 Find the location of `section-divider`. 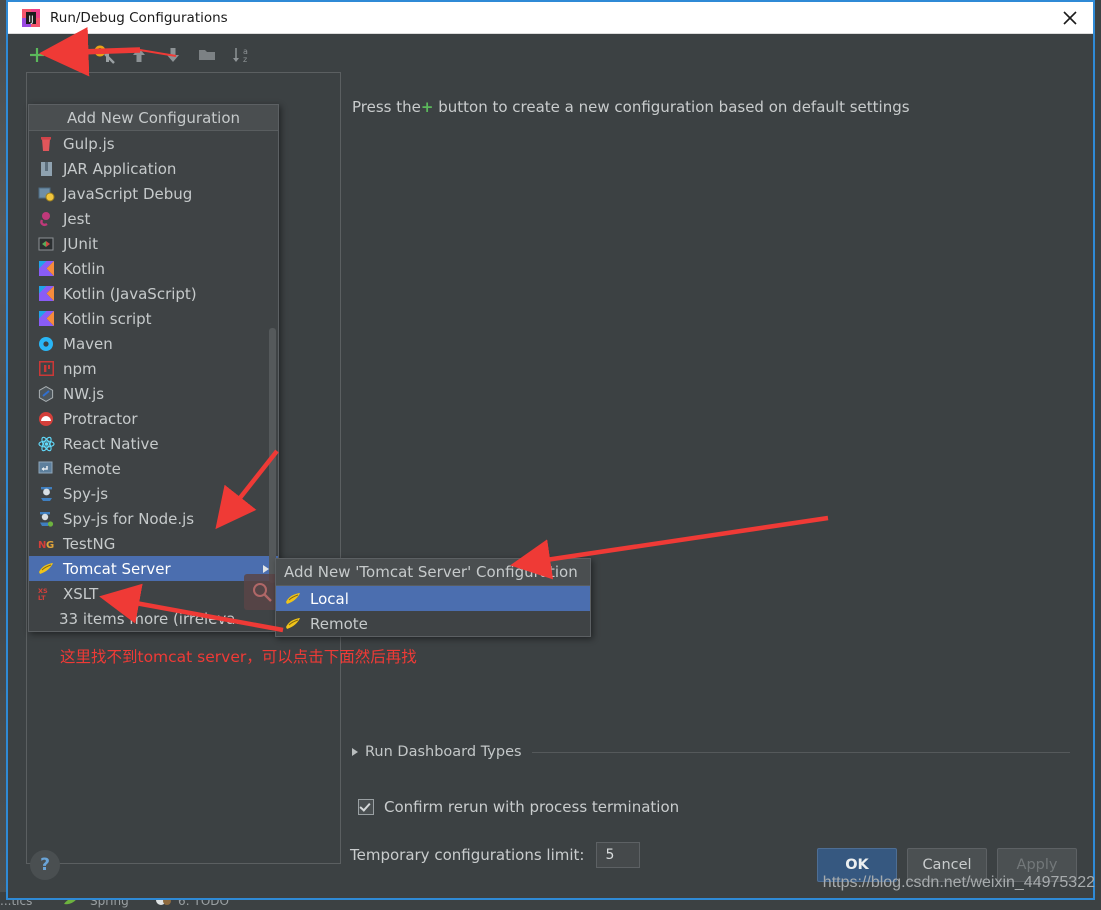

section-divider is located at coordinates (800, 752).